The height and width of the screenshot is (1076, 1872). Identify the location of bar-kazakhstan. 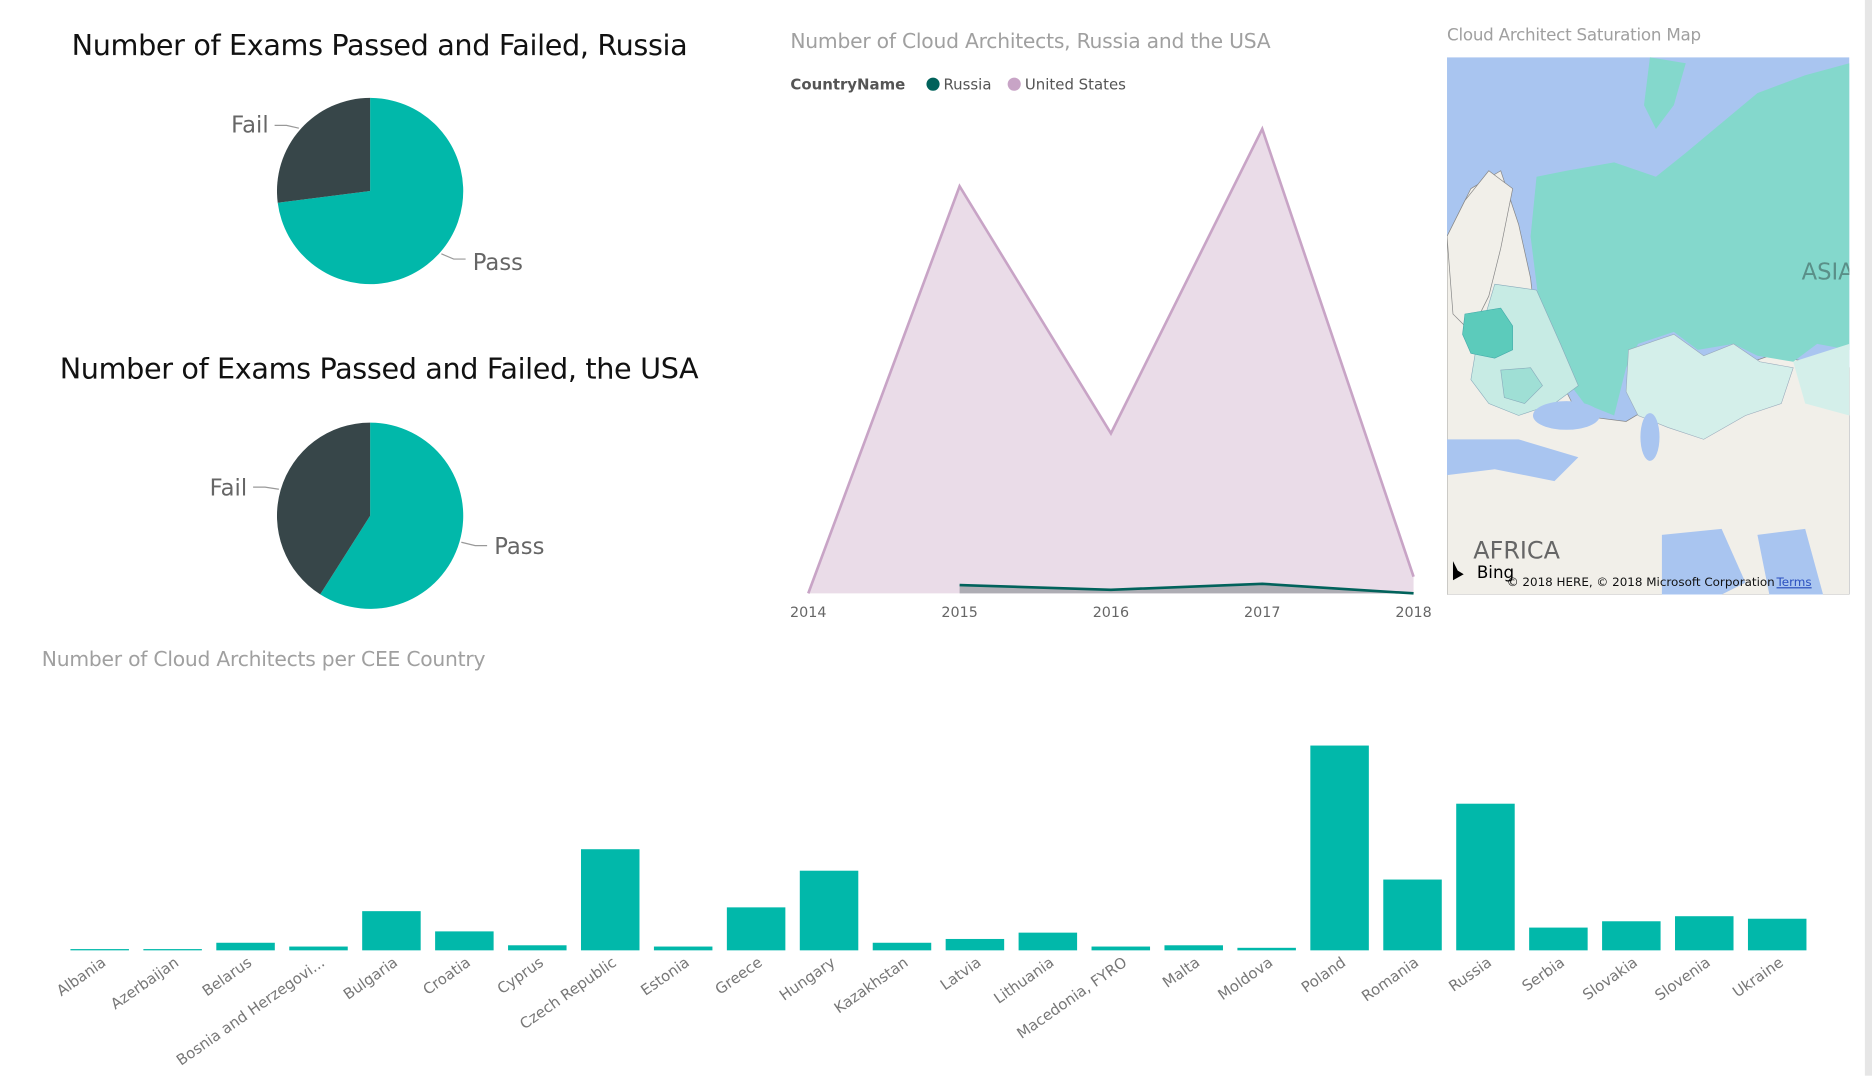
(902, 946).